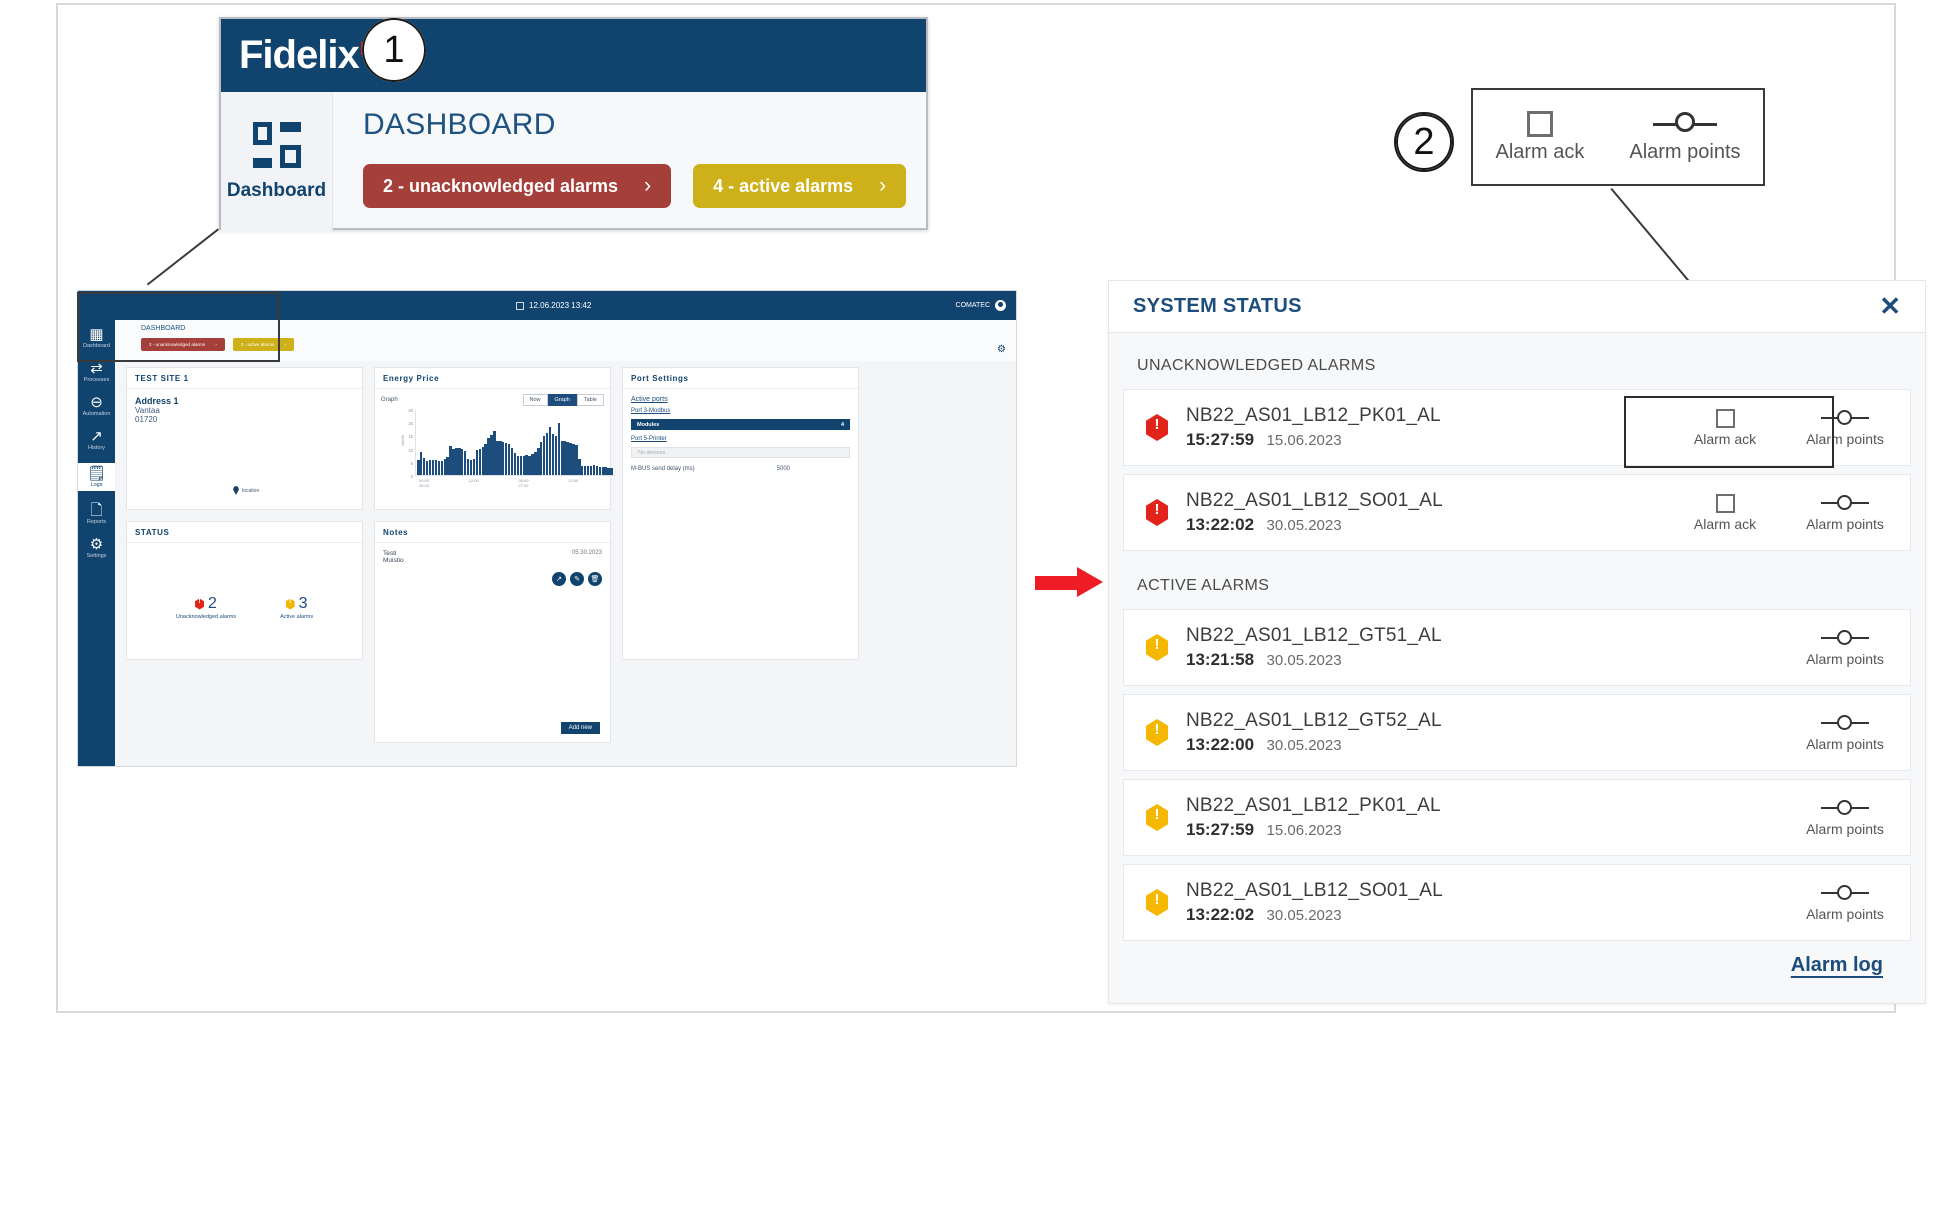 The image size is (1951, 1216). Describe the element at coordinates (1424, 141) in the screenshot. I see `callout-badge-2-number: 2` at that location.